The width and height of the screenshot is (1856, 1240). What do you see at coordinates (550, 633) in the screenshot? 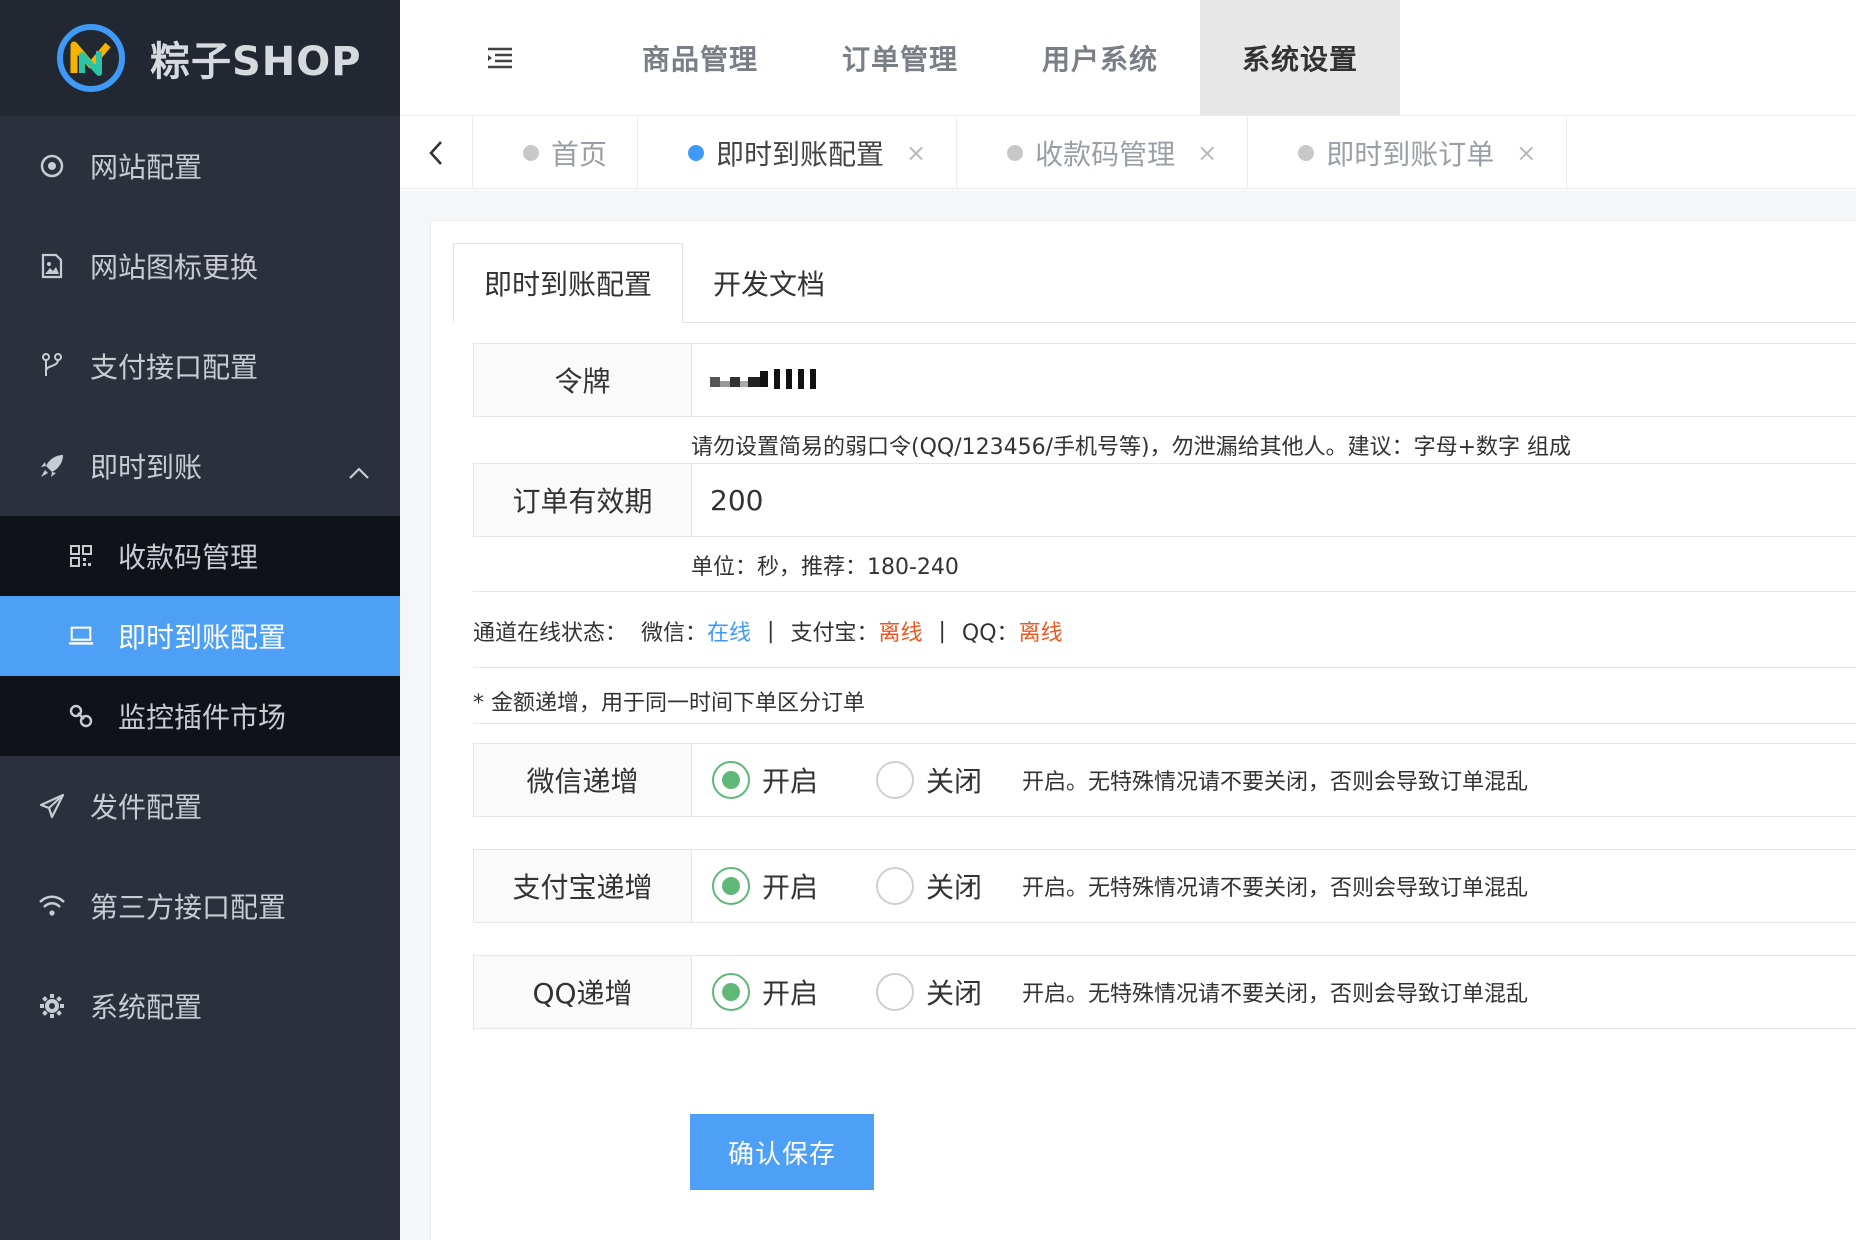
I see `status-prefix: 通道在线状态：` at bounding box center [550, 633].